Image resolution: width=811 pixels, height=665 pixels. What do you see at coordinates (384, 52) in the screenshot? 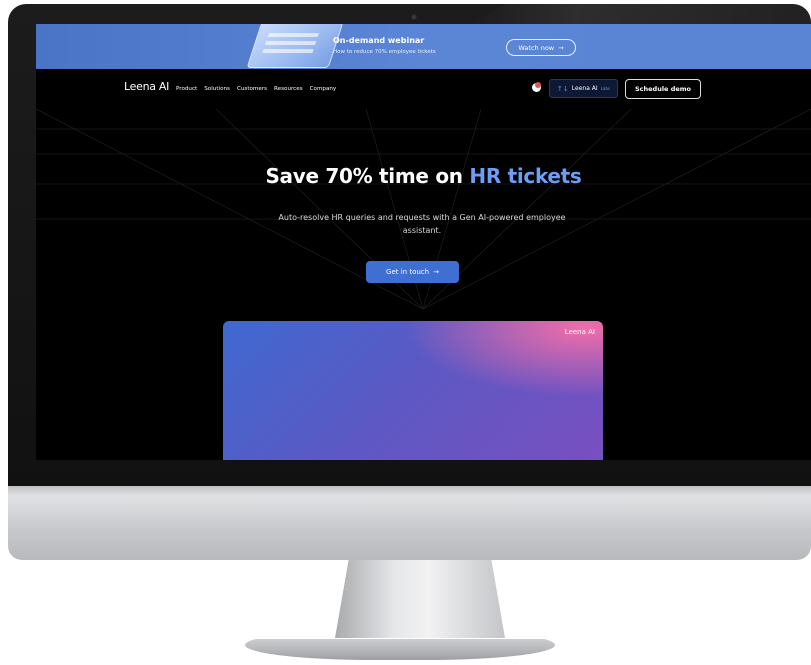
I see `promo-subtitle: How to reduce 70% employee tickets` at bounding box center [384, 52].